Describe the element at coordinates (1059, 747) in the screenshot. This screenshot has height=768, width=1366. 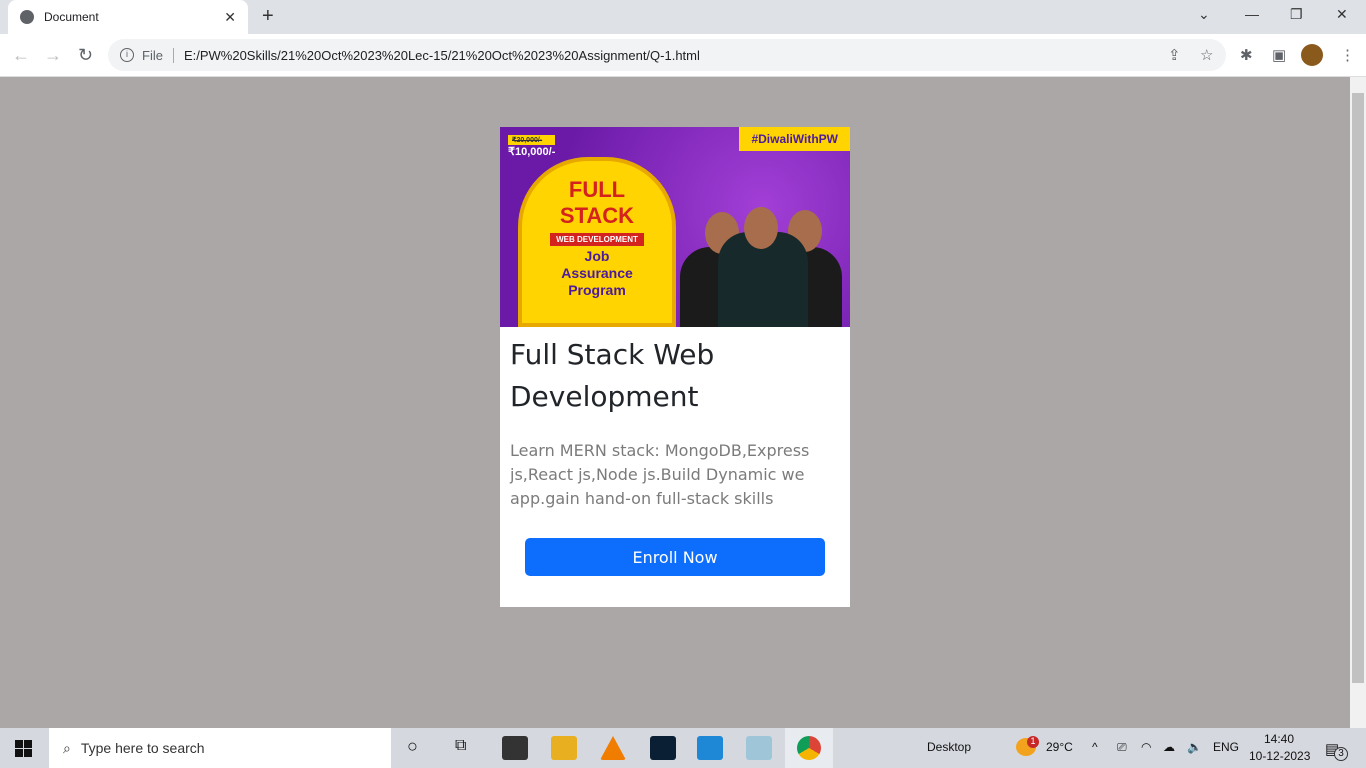
I see `weather-temp: 29°C` at that location.